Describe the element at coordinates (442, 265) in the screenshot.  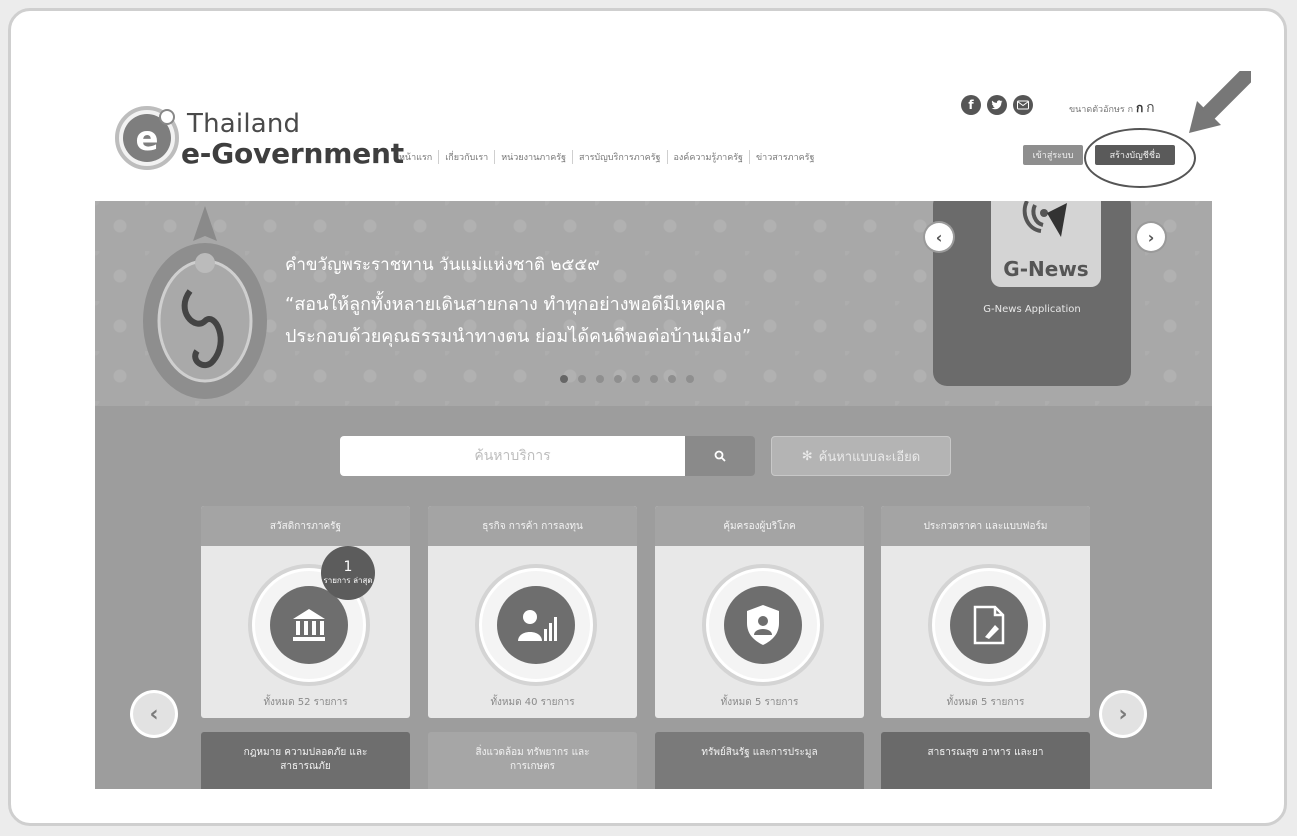
I see `banner-title: คำขวัญพระราชทาน วันแม่แห่งชาติ ๒๕๕๙` at that location.